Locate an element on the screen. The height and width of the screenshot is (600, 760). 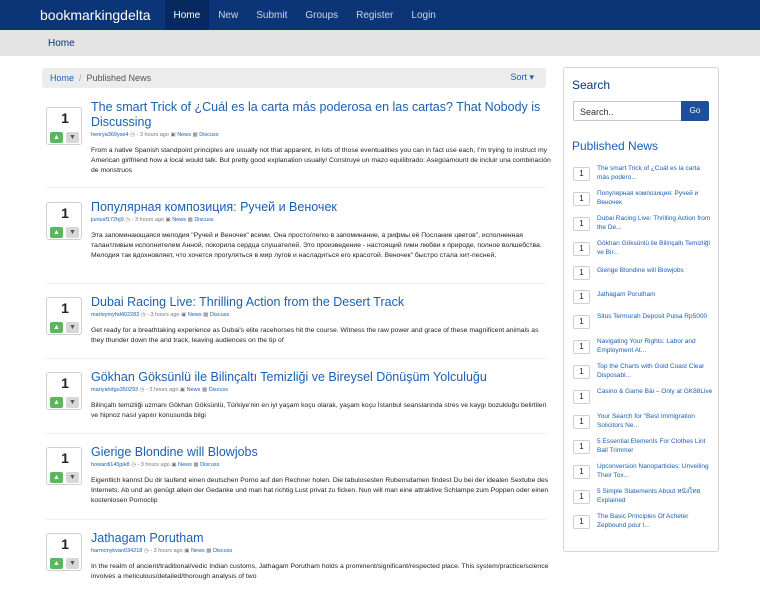
sidebar-news-link: Популярная композиция: Ручей и Веночек is located at coordinates (655, 198).